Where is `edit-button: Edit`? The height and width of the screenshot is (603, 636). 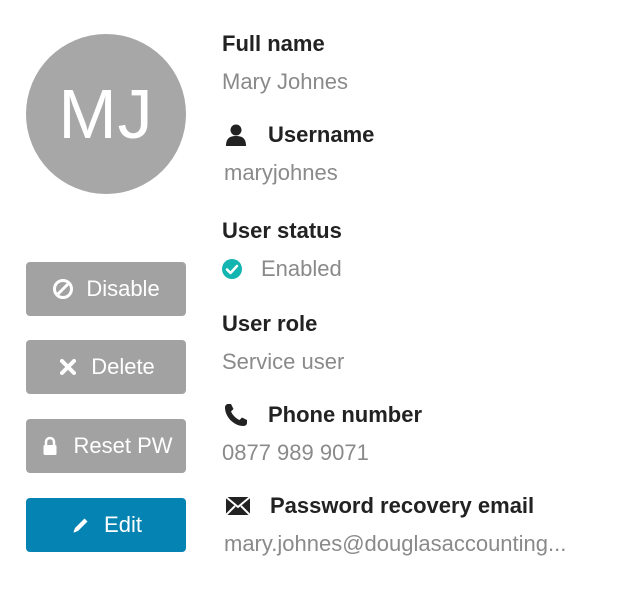 edit-button: Edit is located at coordinates (106, 525).